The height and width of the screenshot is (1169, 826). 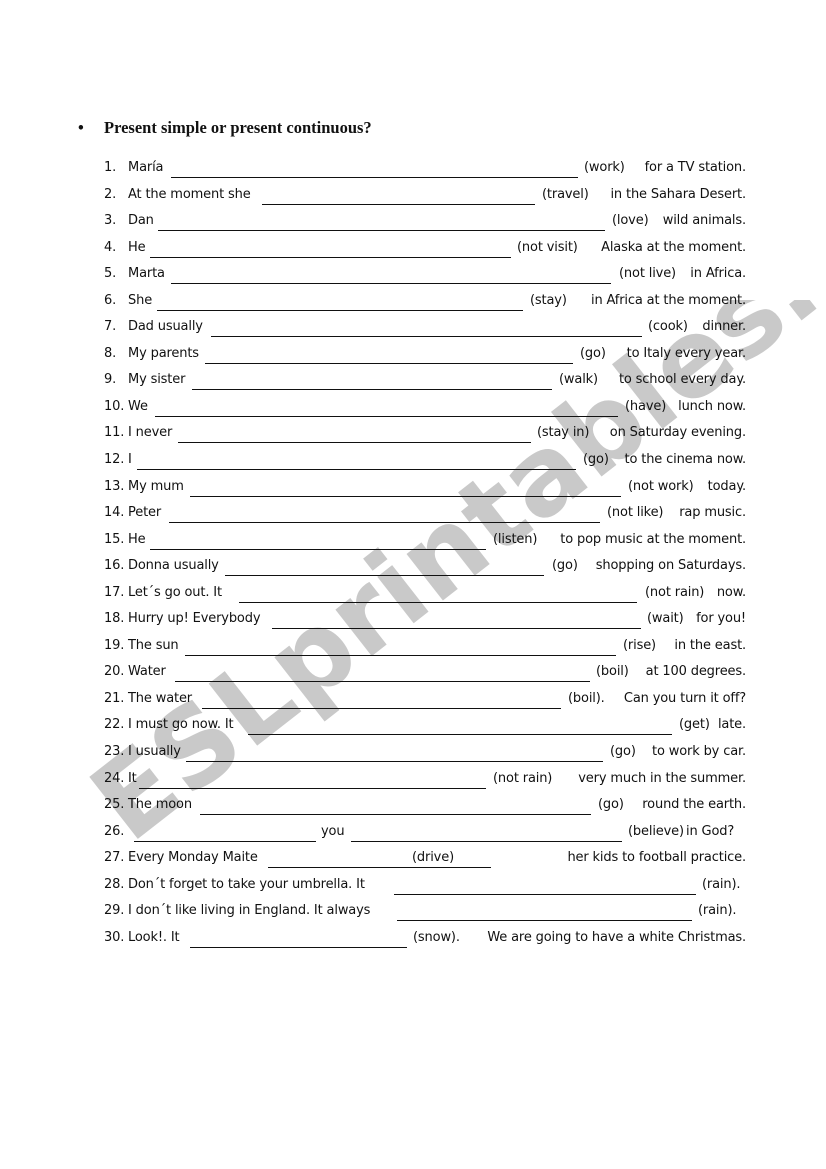 I want to click on item-before-text: Water, so click(x=147, y=672).